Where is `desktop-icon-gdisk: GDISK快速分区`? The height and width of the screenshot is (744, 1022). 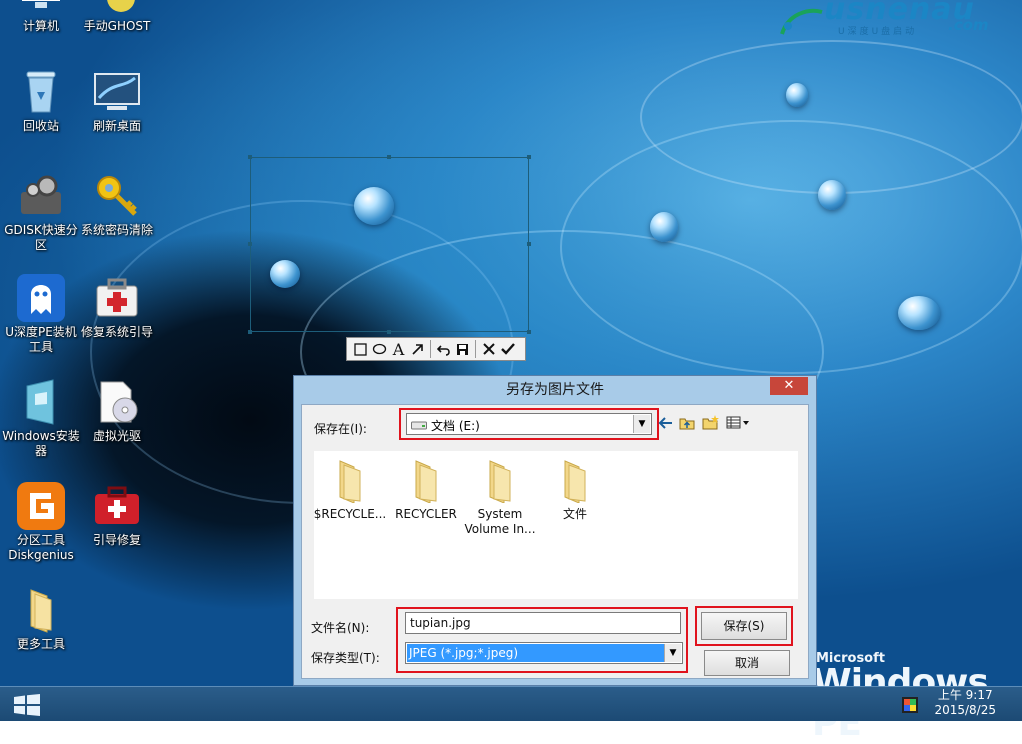 desktop-icon-gdisk: GDISK快速分区 is located at coordinates (41, 212).